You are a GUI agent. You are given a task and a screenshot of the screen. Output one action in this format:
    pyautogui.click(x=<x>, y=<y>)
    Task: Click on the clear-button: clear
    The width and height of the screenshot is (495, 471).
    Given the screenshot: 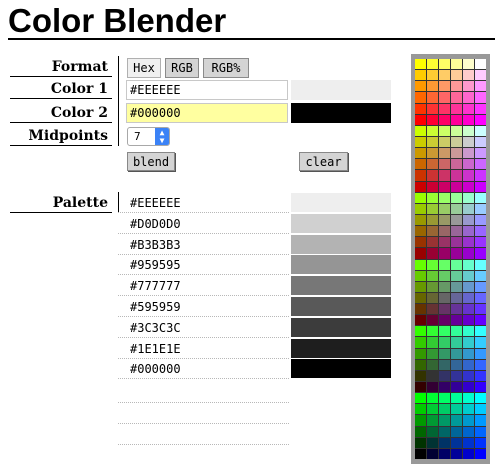 What is the action you would take?
    pyautogui.click(x=323, y=161)
    